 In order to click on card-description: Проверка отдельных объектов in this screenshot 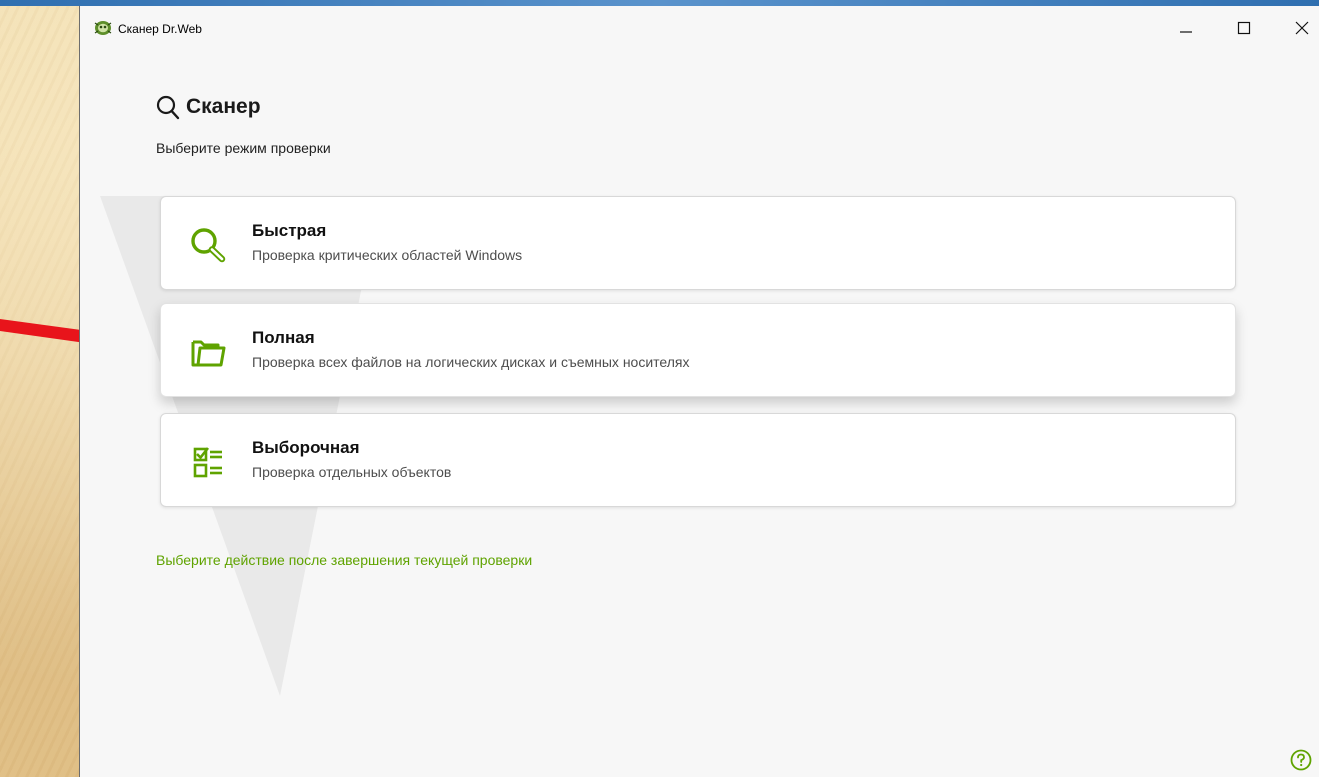, I will do `click(352, 472)`.